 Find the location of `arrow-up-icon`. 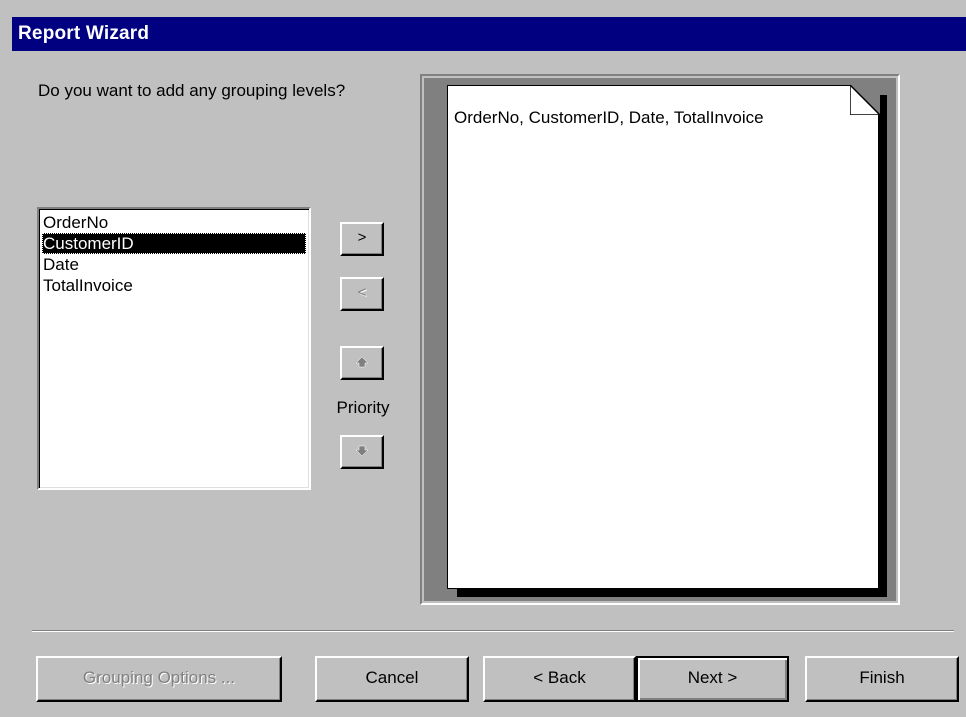

arrow-up-icon is located at coordinates (362, 362).